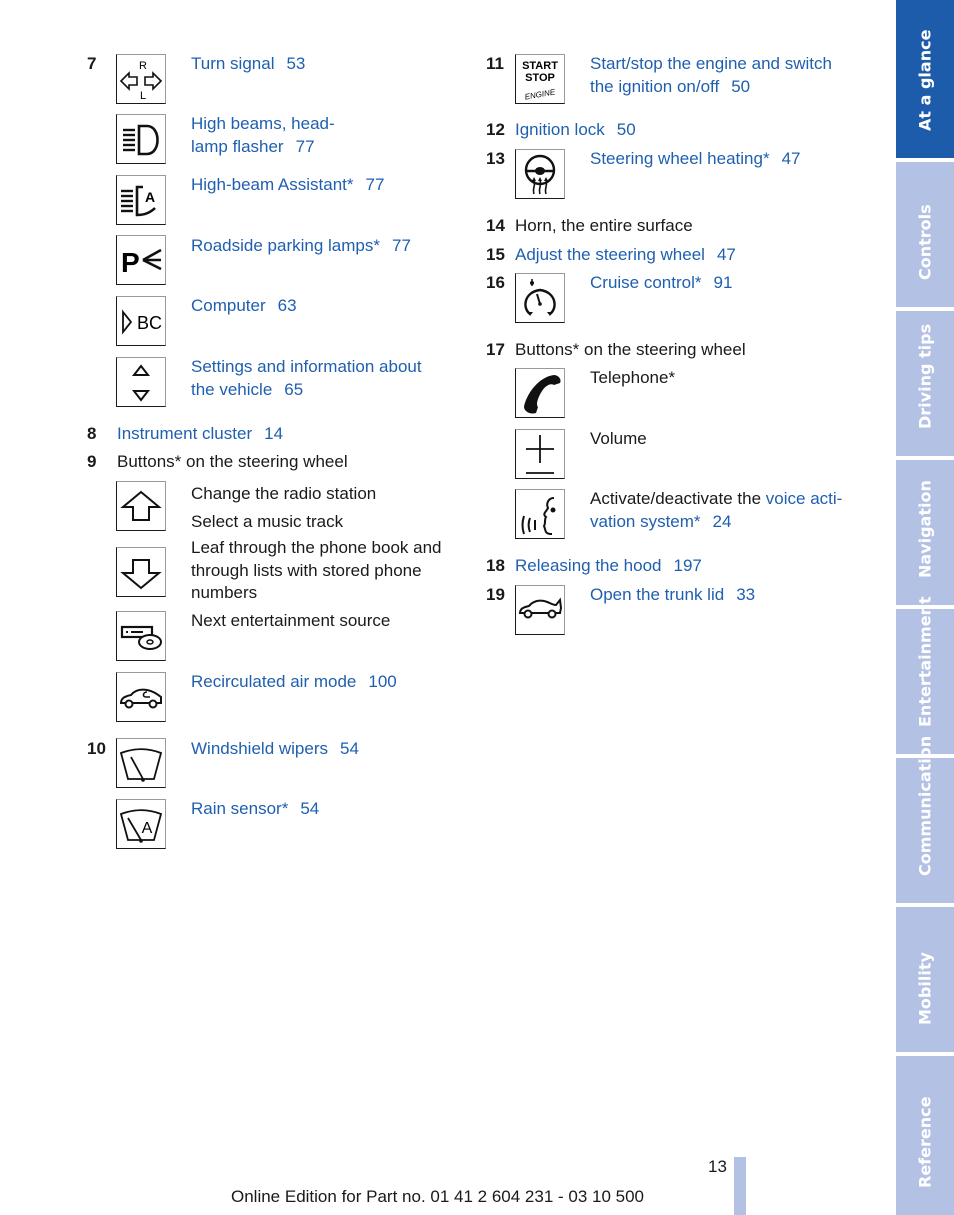 The image size is (954, 1215). What do you see at coordinates (711, 63) in the screenshot?
I see `entry-text-line1: Start/stop the engine and switch` at bounding box center [711, 63].